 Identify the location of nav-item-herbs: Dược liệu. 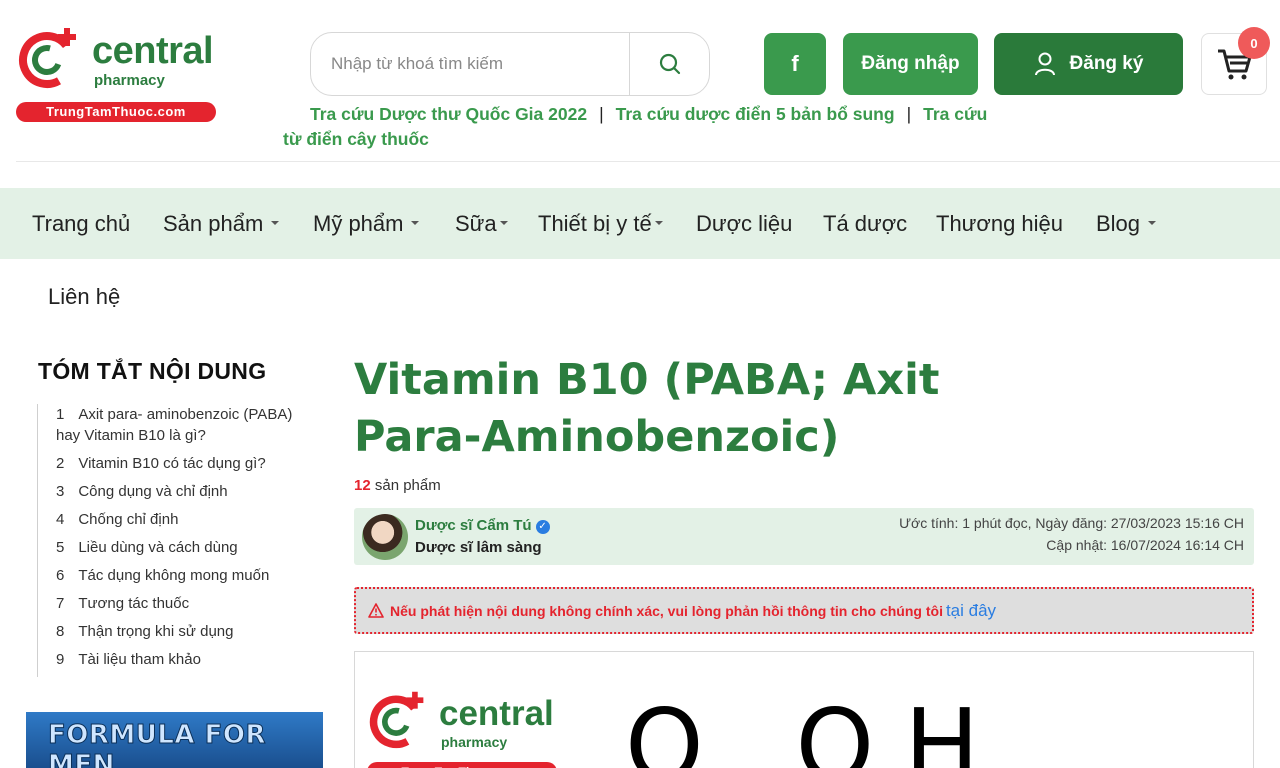
(744, 223).